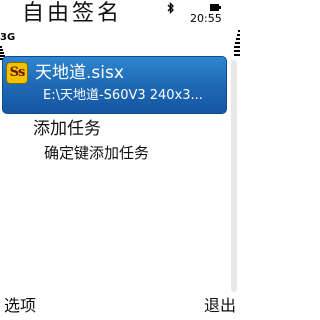 The height and width of the screenshot is (320, 320). I want to click on list-item-add-task-hint: 确定键添加任务, so click(97, 153).